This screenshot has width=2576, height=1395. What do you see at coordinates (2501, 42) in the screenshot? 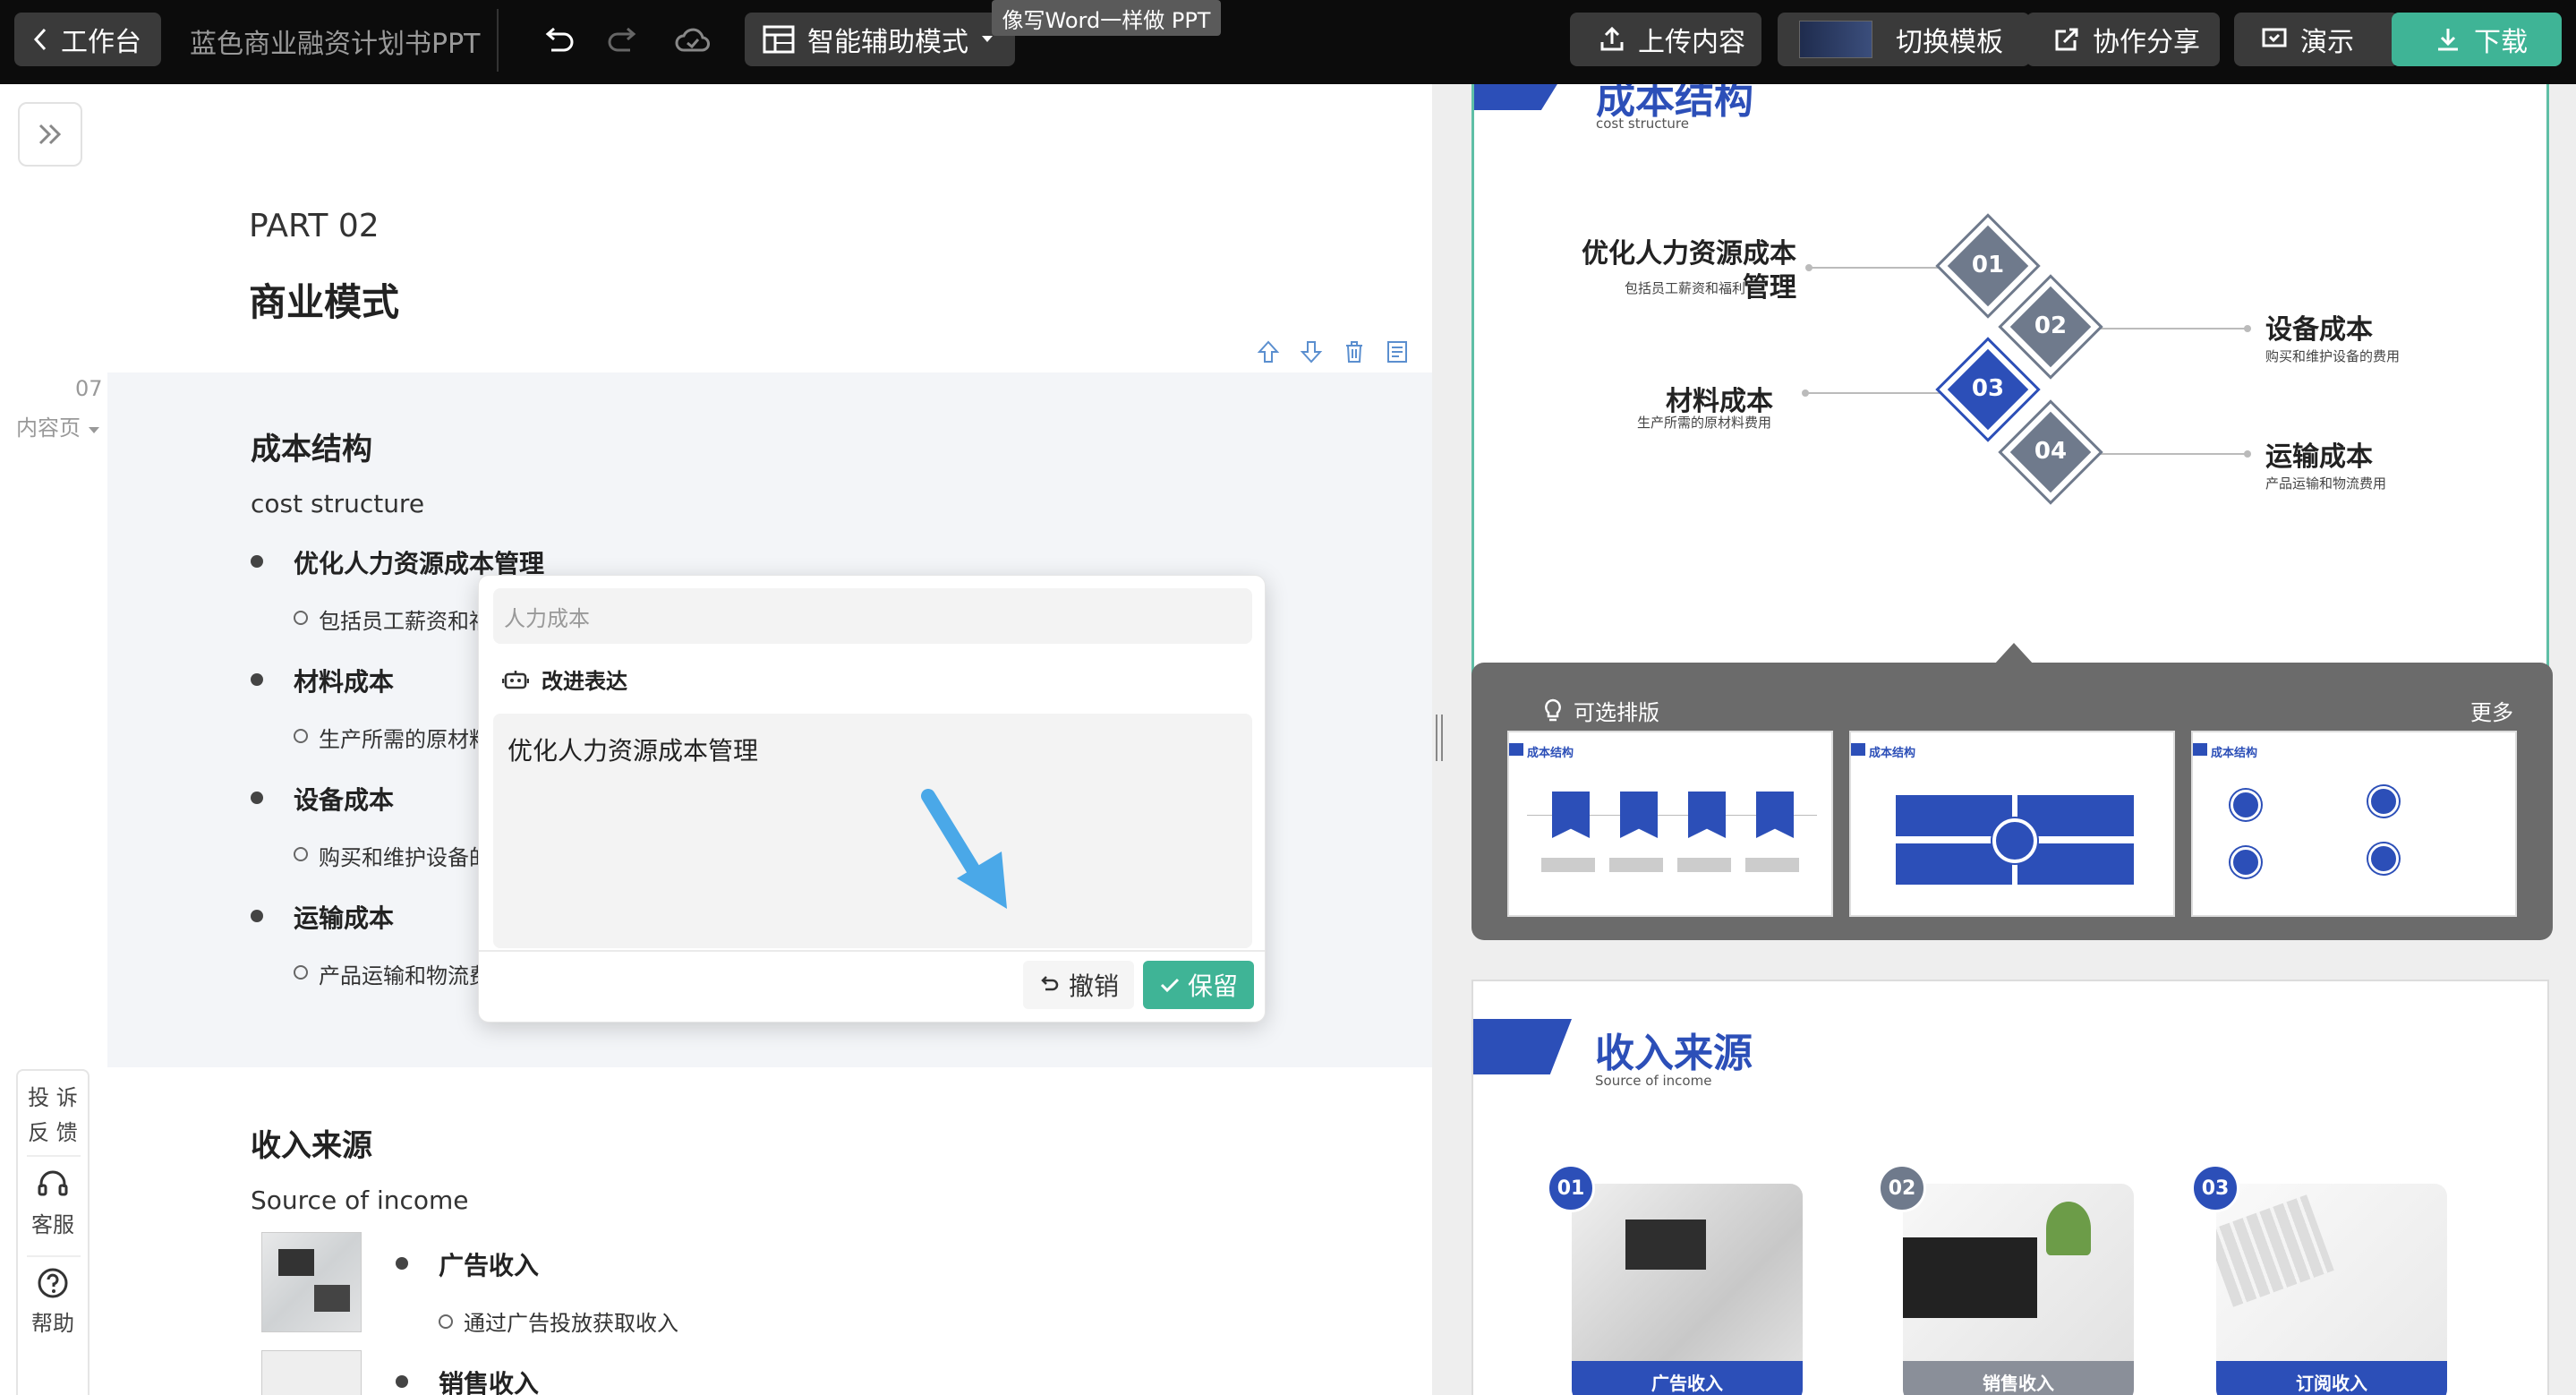
I see `download-label: 下载` at bounding box center [2501, 42].